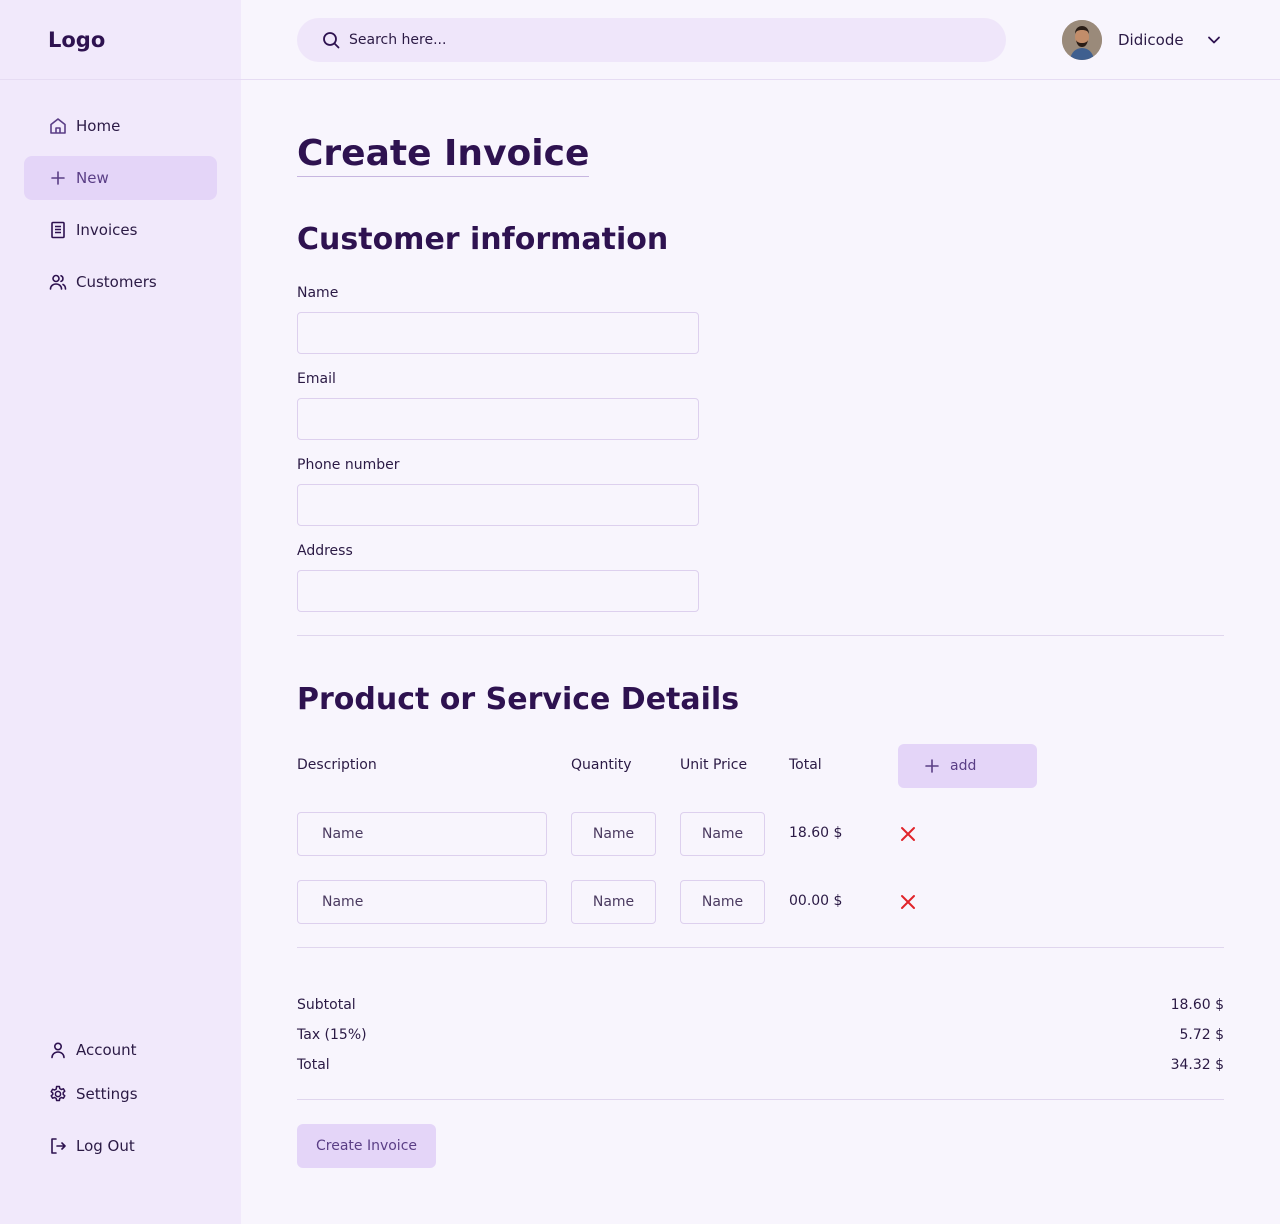 This screenshot has height=1224, width=1280. I want to click on sidebar-item-new: New, so click(120, 178).